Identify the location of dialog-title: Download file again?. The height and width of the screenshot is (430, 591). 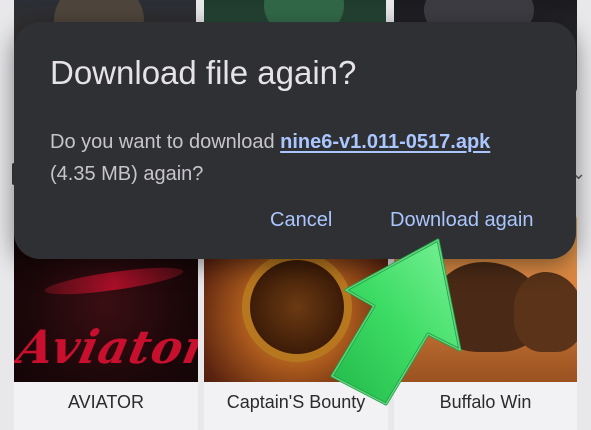
(203, 72).